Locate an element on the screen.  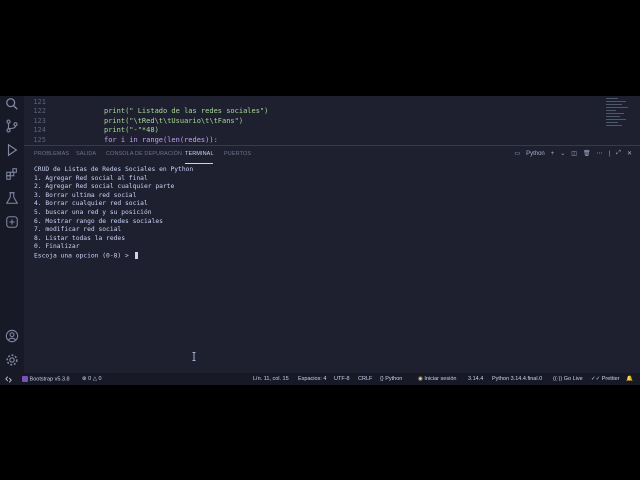
terminal-line: 0. Finalizar is located at coordinates (57, 247).